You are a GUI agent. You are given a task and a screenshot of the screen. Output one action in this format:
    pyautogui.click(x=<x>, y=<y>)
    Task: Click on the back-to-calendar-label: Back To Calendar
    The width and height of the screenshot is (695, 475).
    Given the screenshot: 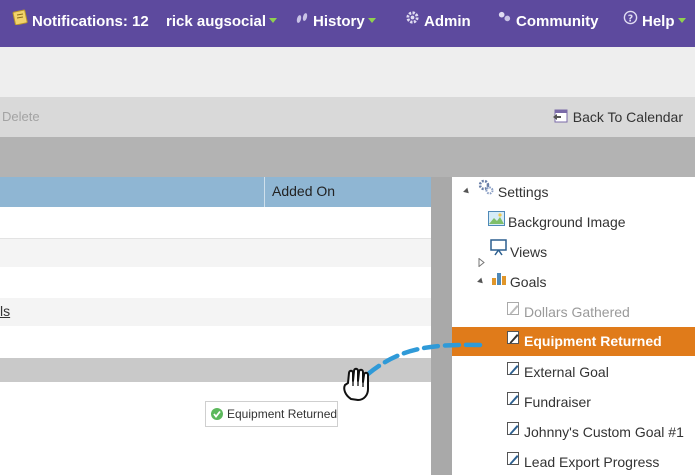 What is the action you would take?
    pyautogui.click(x=627, y=117)
    